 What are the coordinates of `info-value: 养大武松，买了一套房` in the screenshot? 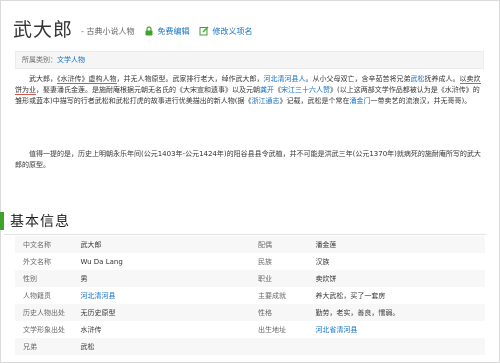 It's located at (350, 295).